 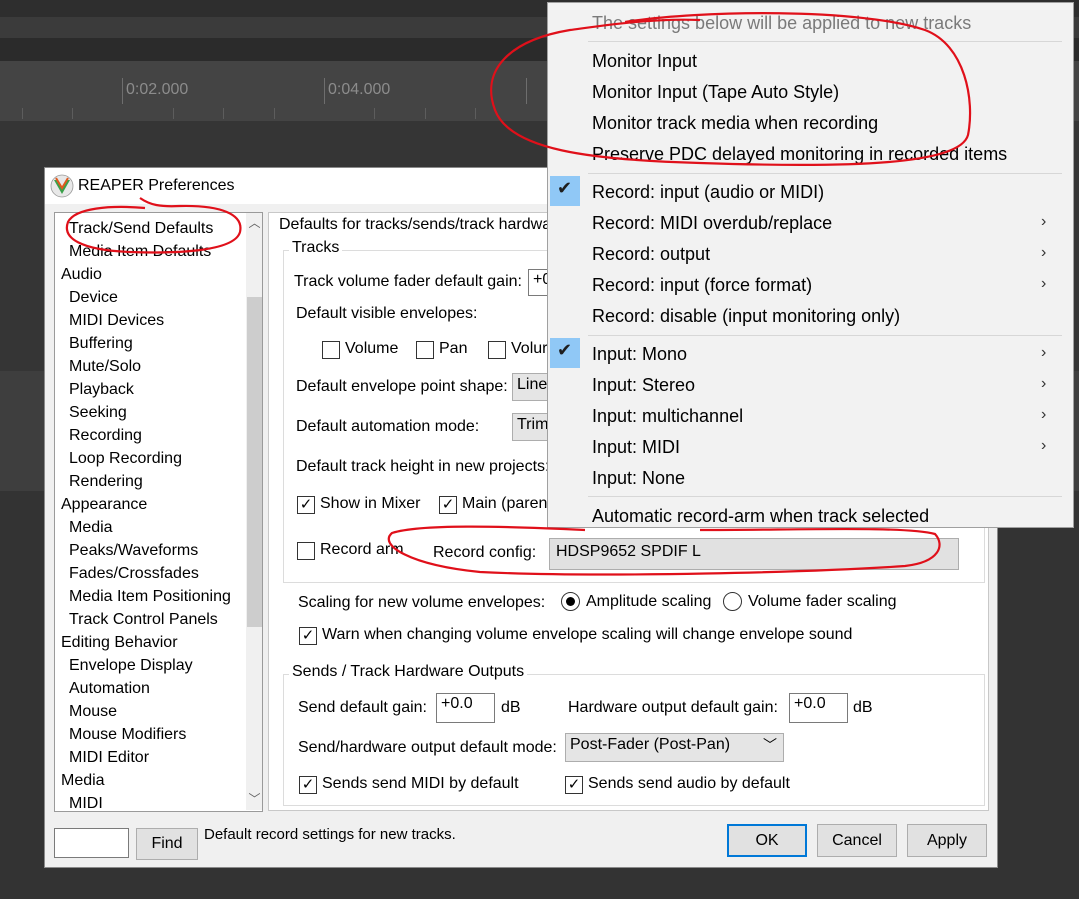 What do you see at coordinates (715, 92) in the screenshot?
I see `menu-item-monitor-input-tape: Monitor Input (Tape Auto Style)` at bounding box center [715, 92].